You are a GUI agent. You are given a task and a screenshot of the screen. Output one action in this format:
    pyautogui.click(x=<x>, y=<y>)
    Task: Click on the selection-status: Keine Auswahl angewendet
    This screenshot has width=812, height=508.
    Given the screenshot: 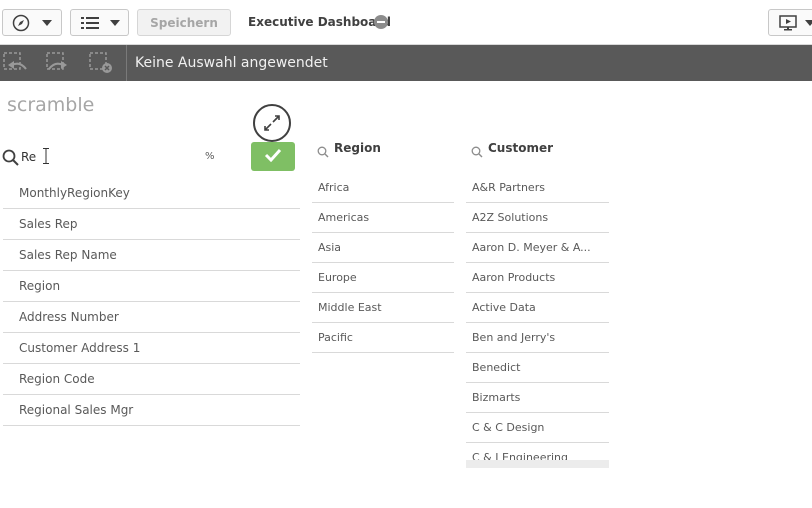 What is the action you would take?
    pyautogui.click(x=231, y=63)
    